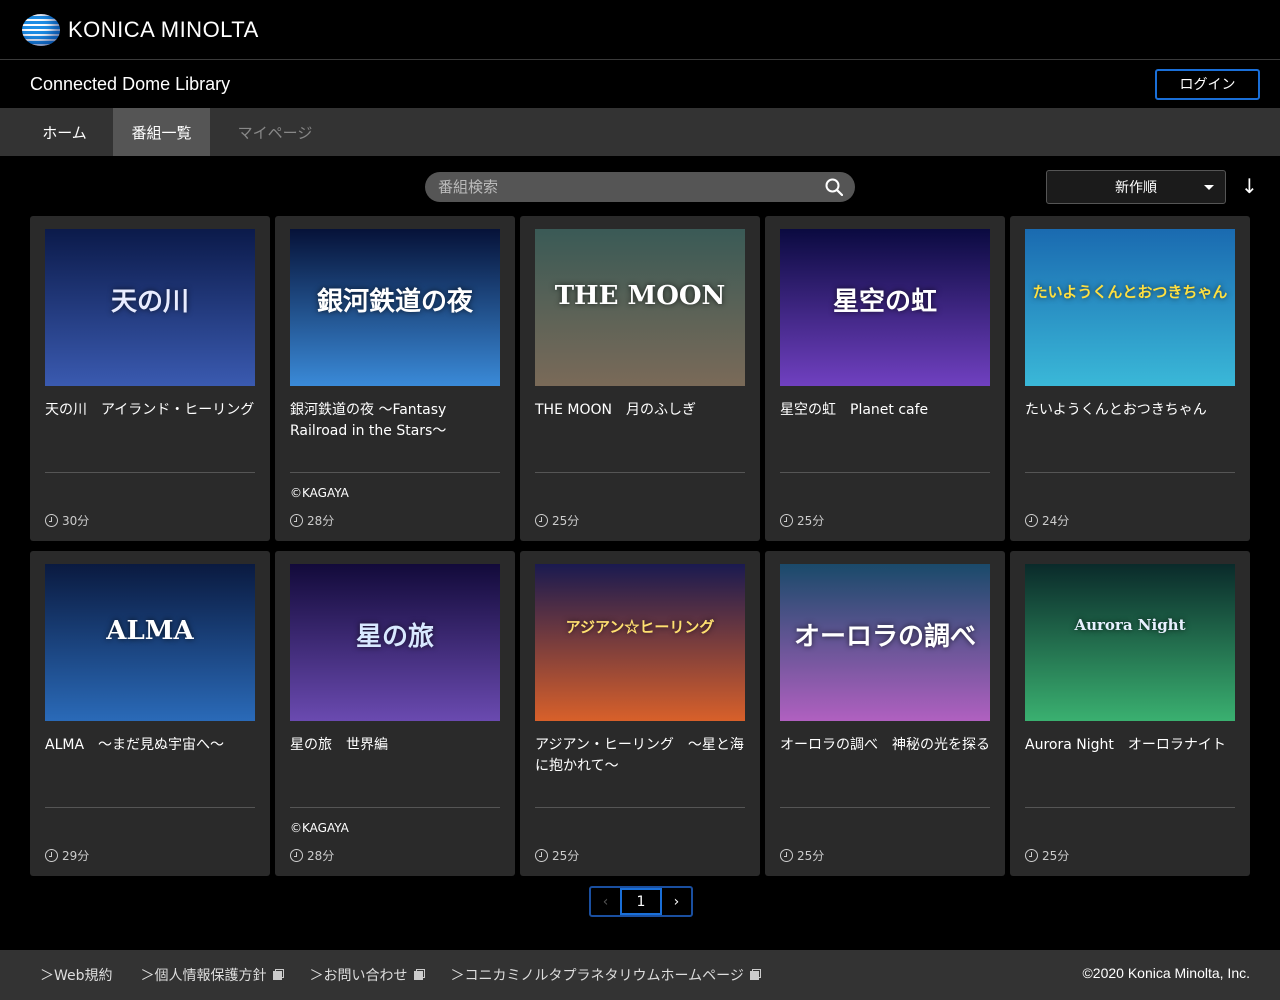 Image resolution: width=1280 pixels, height=1000 pixels. I want to click on program-card: 天の川天の川 アイランド・ヒーリング 30分, so click(150, 378).